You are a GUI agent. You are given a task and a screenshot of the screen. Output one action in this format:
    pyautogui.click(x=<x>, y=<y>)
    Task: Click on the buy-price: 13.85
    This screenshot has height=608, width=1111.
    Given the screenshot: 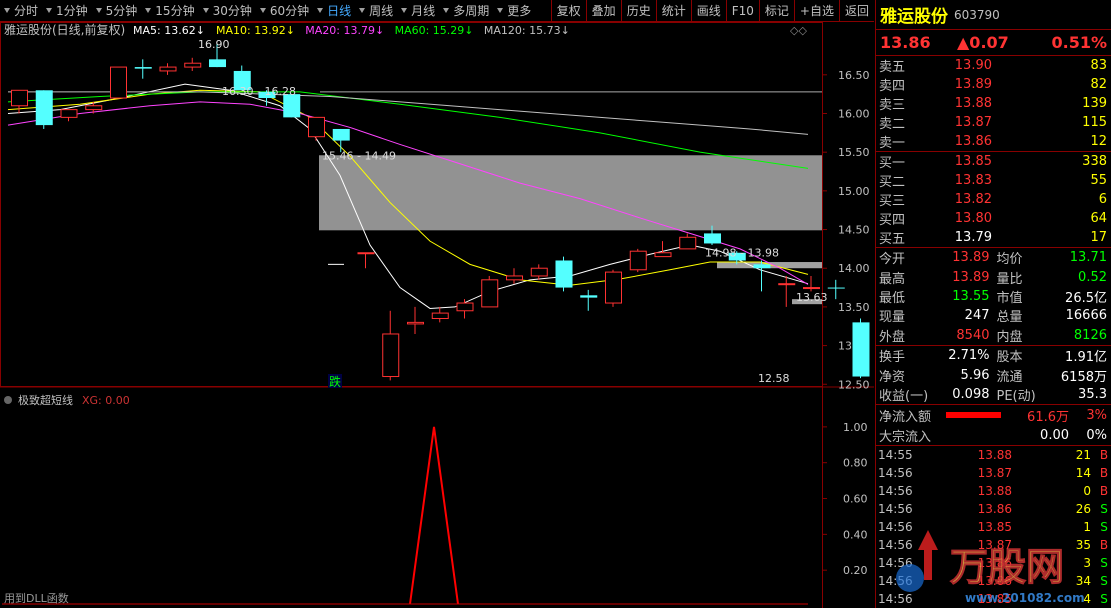 What is the action you would take?
    pyautogui.click(x=973, y=161)
    